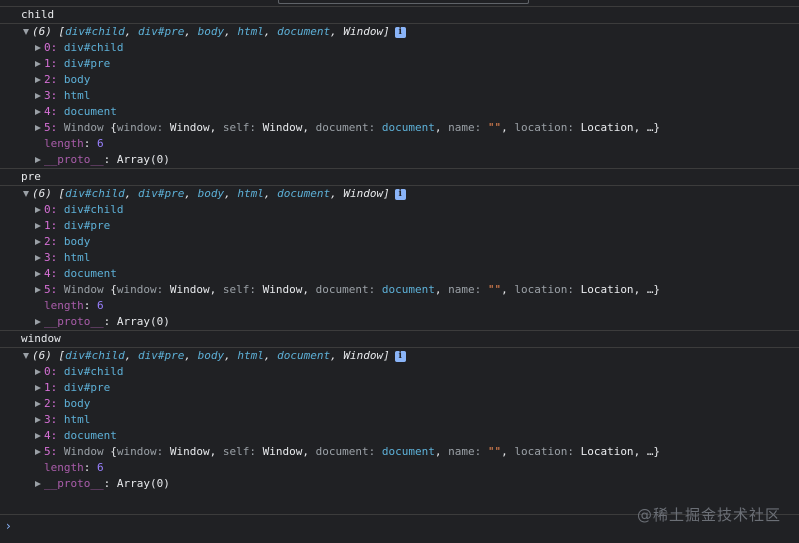 The image size is (799, 543). I want to click on summary-item: document, so click(304, 193).